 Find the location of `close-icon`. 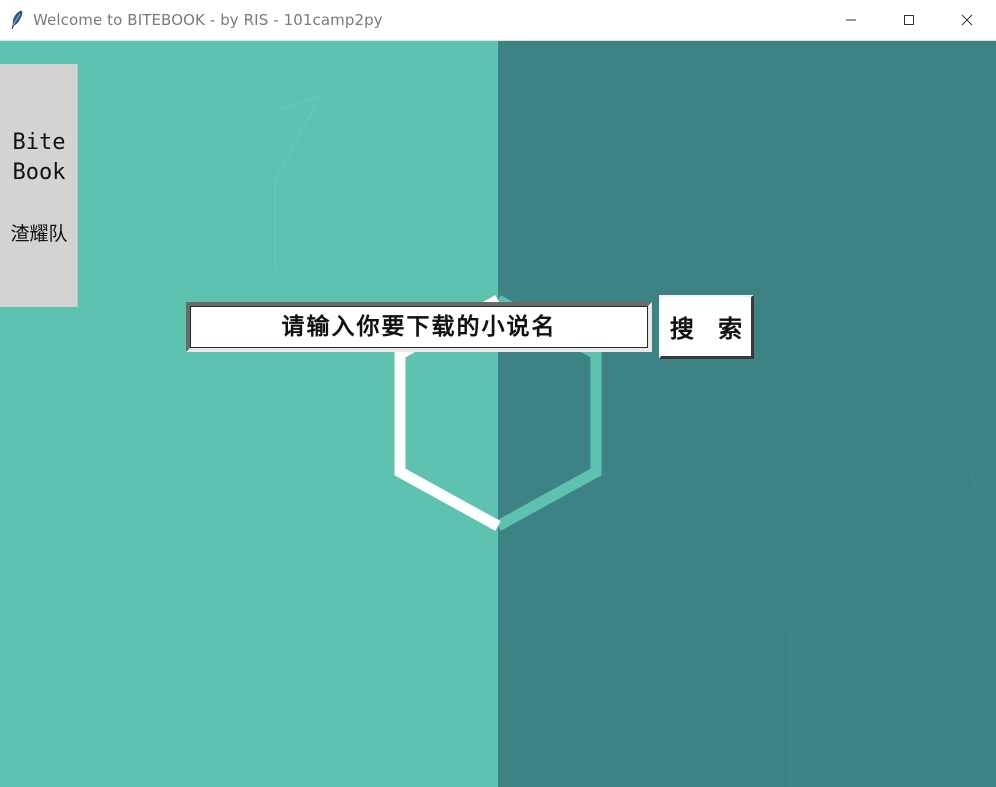

close-icon is located at coordinates (967, 20).